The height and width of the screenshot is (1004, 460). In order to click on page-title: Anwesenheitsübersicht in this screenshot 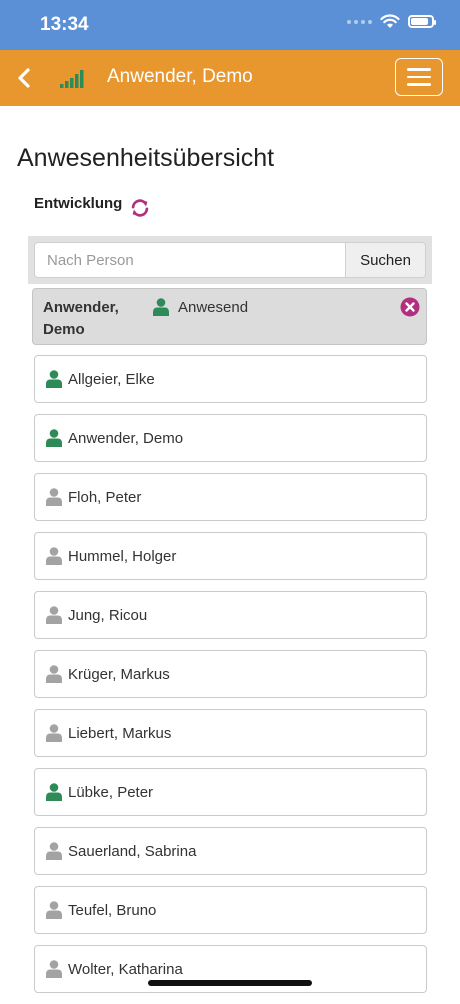, I will do `click(146, 158)`.